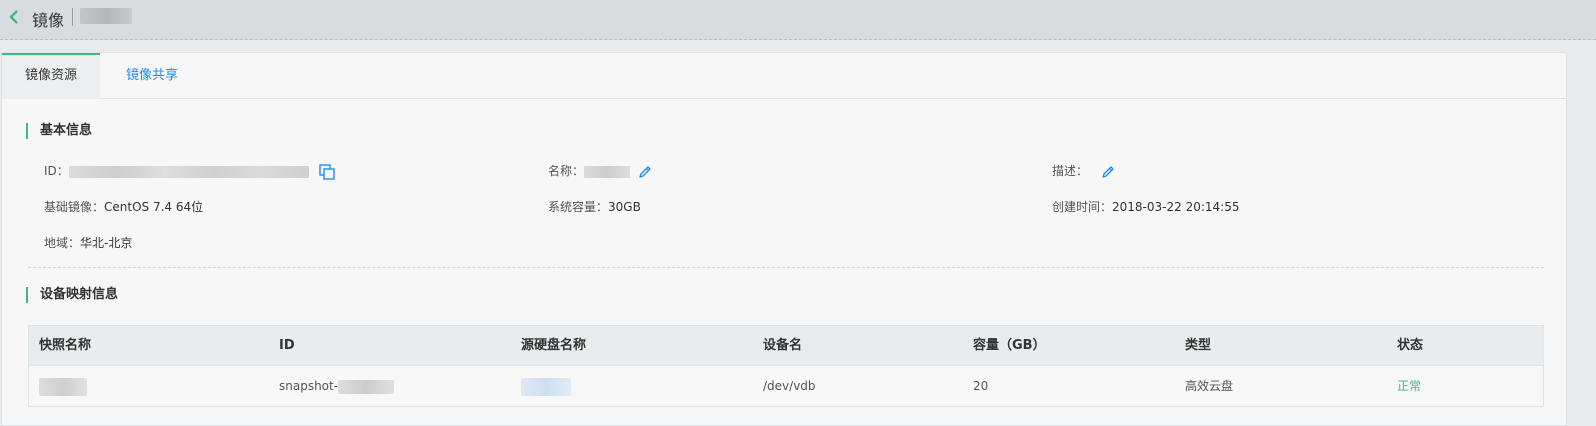 The height and width of the screenshot is (426, 1596). I want to click on column-header-id: ID, so click(287, 345).